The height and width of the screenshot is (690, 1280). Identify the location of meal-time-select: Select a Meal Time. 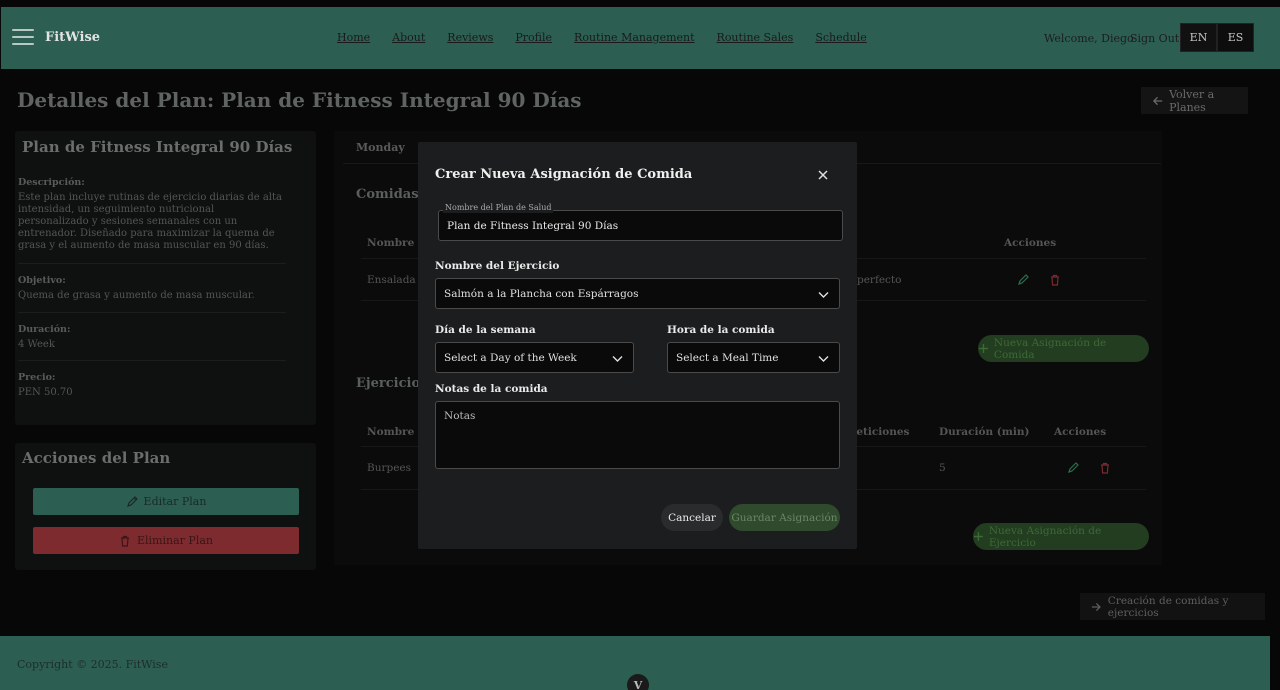
(753, 357).